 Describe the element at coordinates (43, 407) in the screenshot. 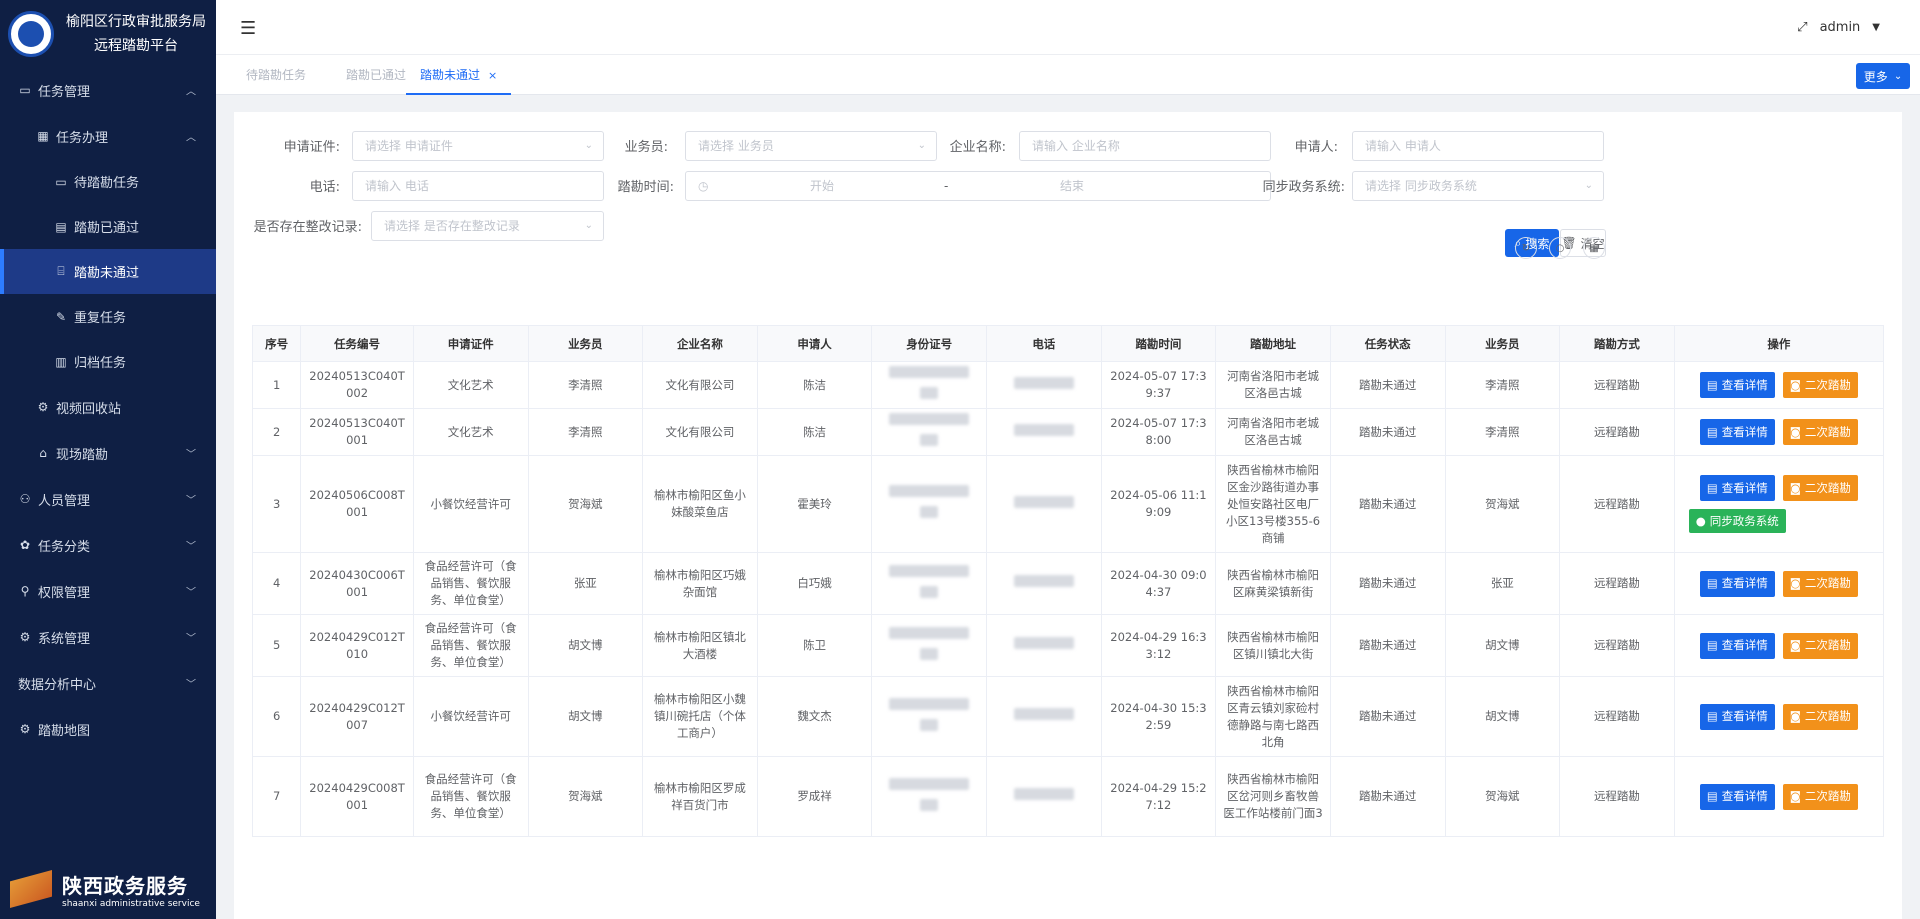

I see `gear-icon: ⚙` at that location.